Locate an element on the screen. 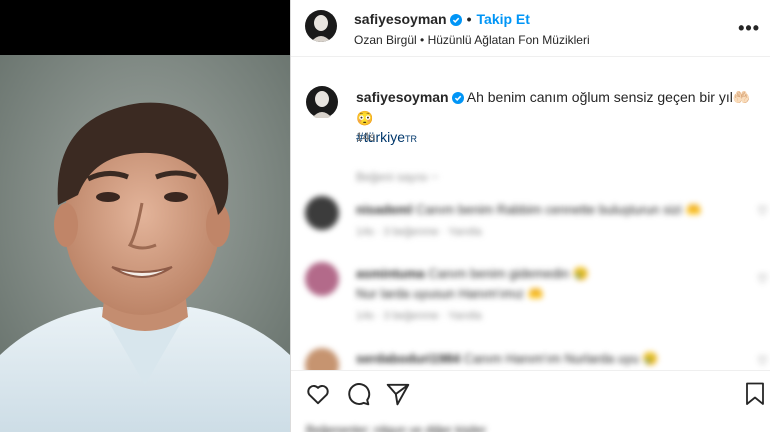  post-actions-bar: Beğenenler: nilgun ve diğer kişiler is located at coordinates (530, 401).